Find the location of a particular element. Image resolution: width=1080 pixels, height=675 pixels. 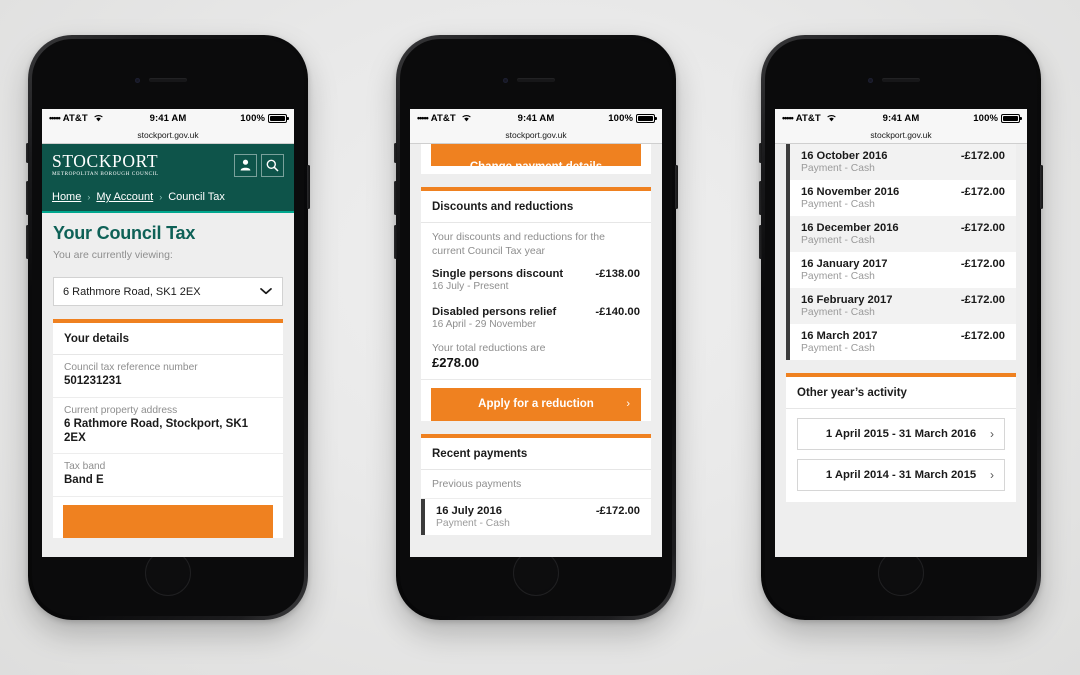

viewing-label: You are currently viewing: is located at coordinates (113, 255).